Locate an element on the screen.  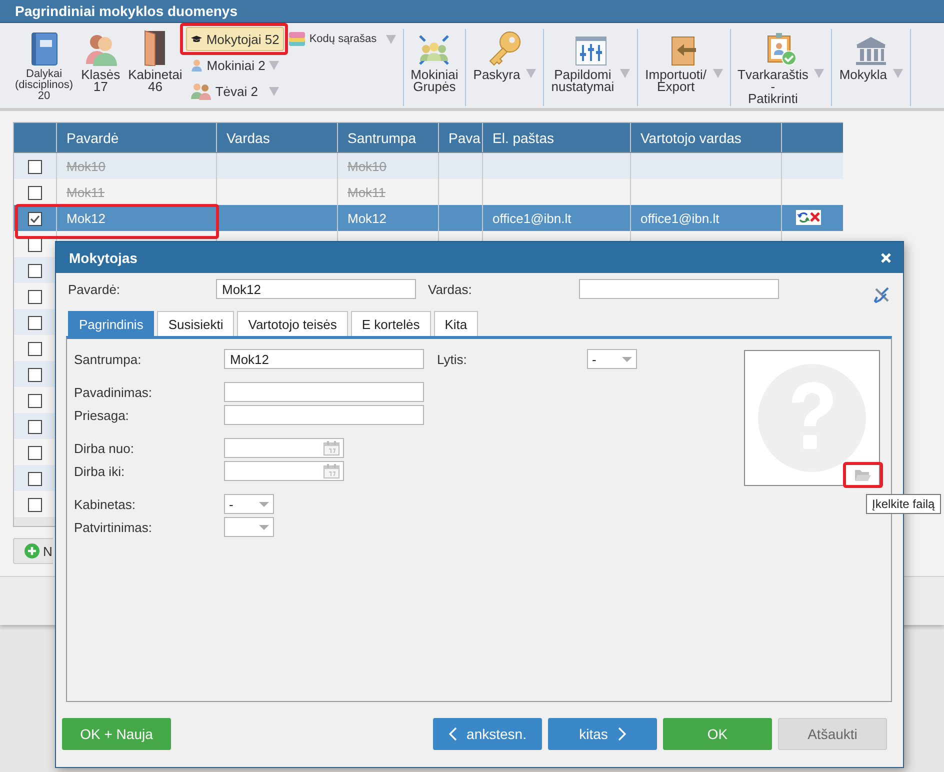
layers-icon is located at coordinates (297, 39).